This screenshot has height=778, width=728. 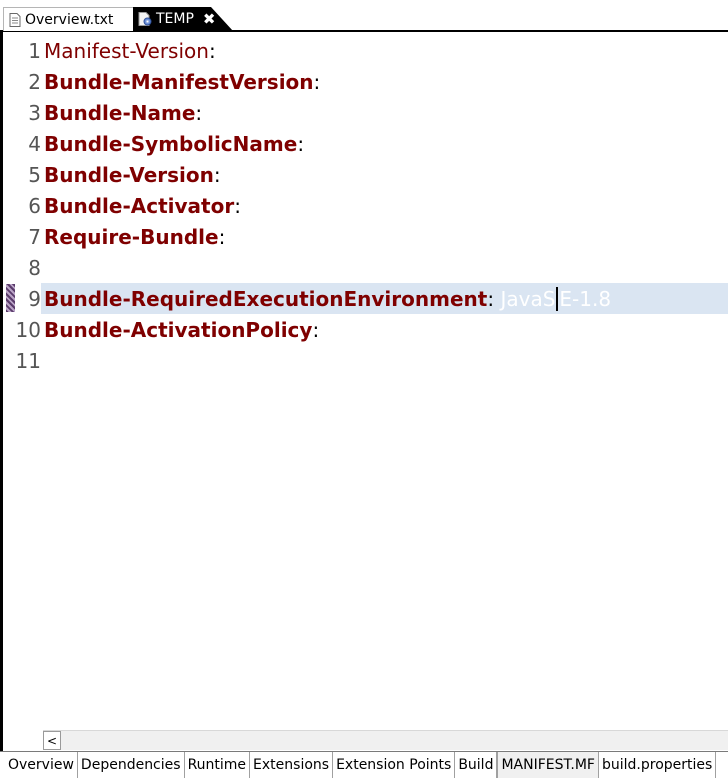 What do you see at coordinates (34, 81) in the screenshot?
I see `line-number: 2` at bounding box center [34, 81].